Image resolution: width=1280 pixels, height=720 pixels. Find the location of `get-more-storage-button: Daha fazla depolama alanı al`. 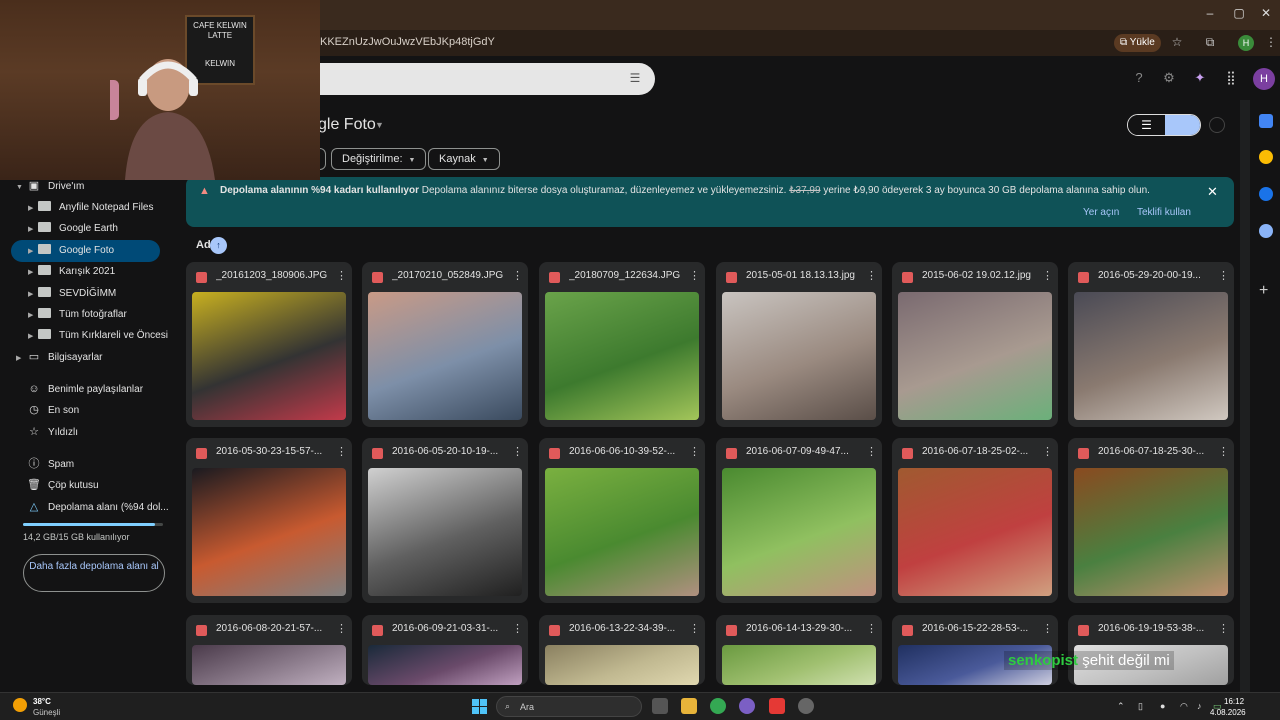

get-more-storage-button: Daha fazla depolama alanı al is located at coordinates (94, 573).